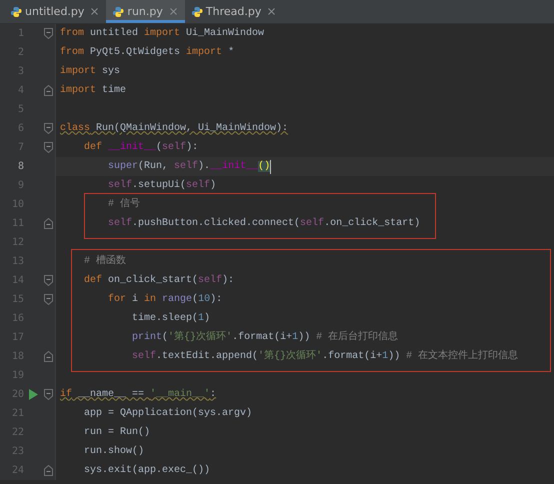 This screenshot has height=484, width=554. Describe the element at coordinates (146, 471) in the screenshot. I see `code-line: sys.exit(app.exec_())` at that location.